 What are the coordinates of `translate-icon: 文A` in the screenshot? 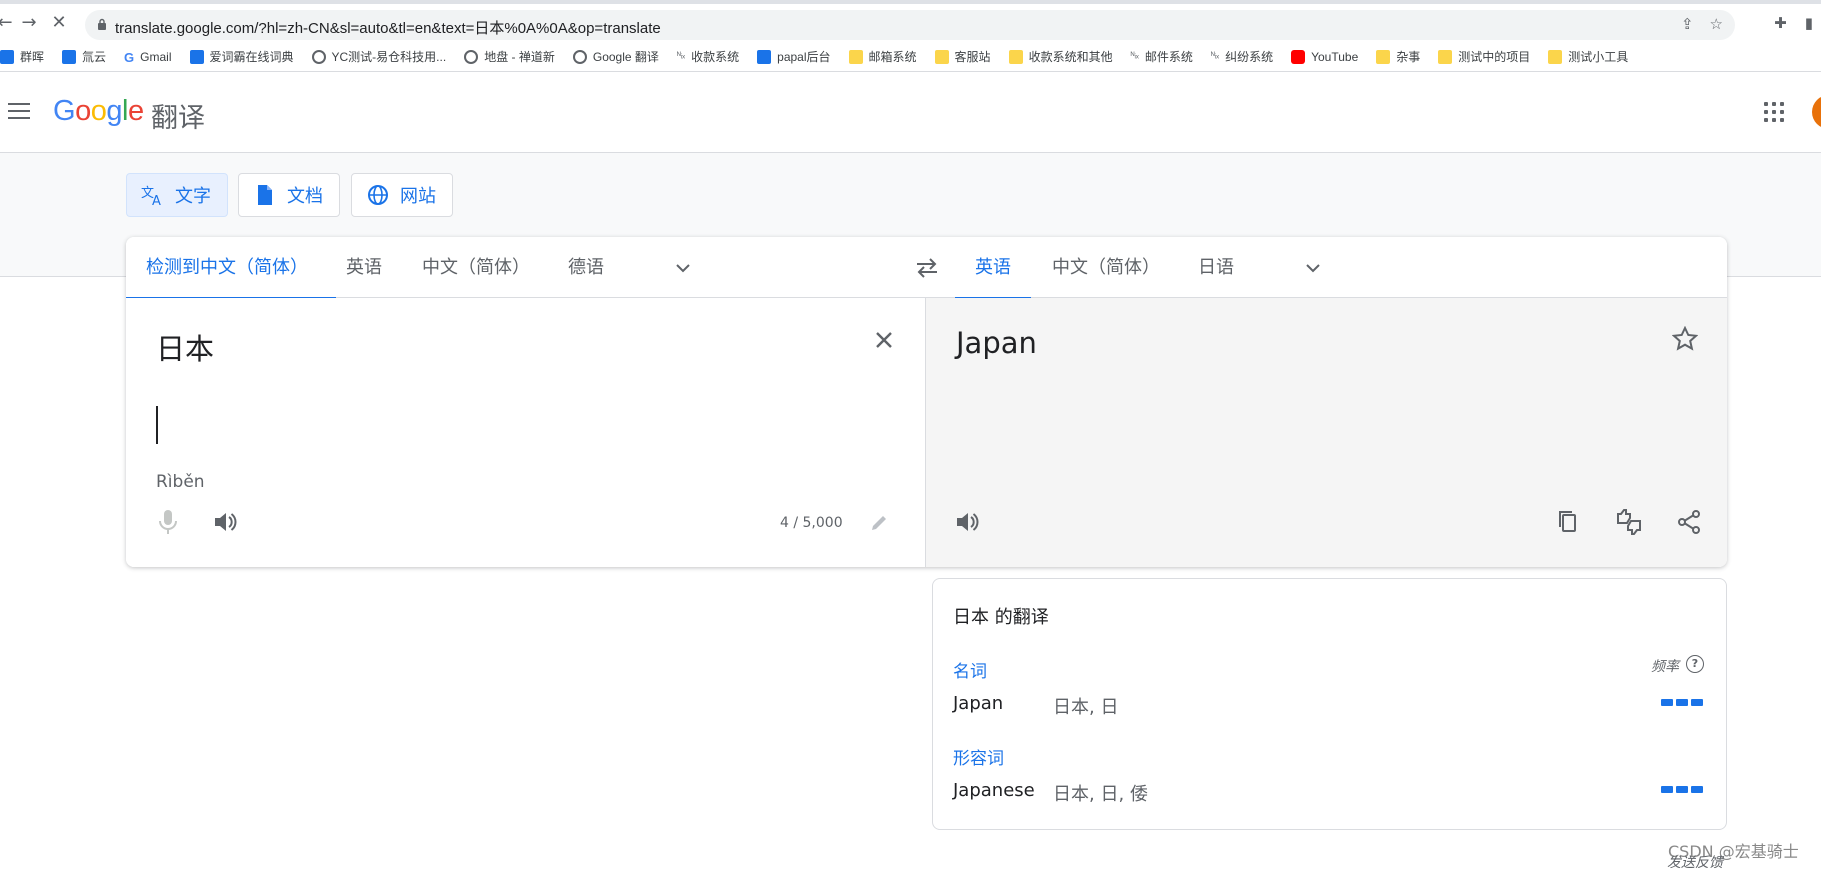 It's located at (153, 195).